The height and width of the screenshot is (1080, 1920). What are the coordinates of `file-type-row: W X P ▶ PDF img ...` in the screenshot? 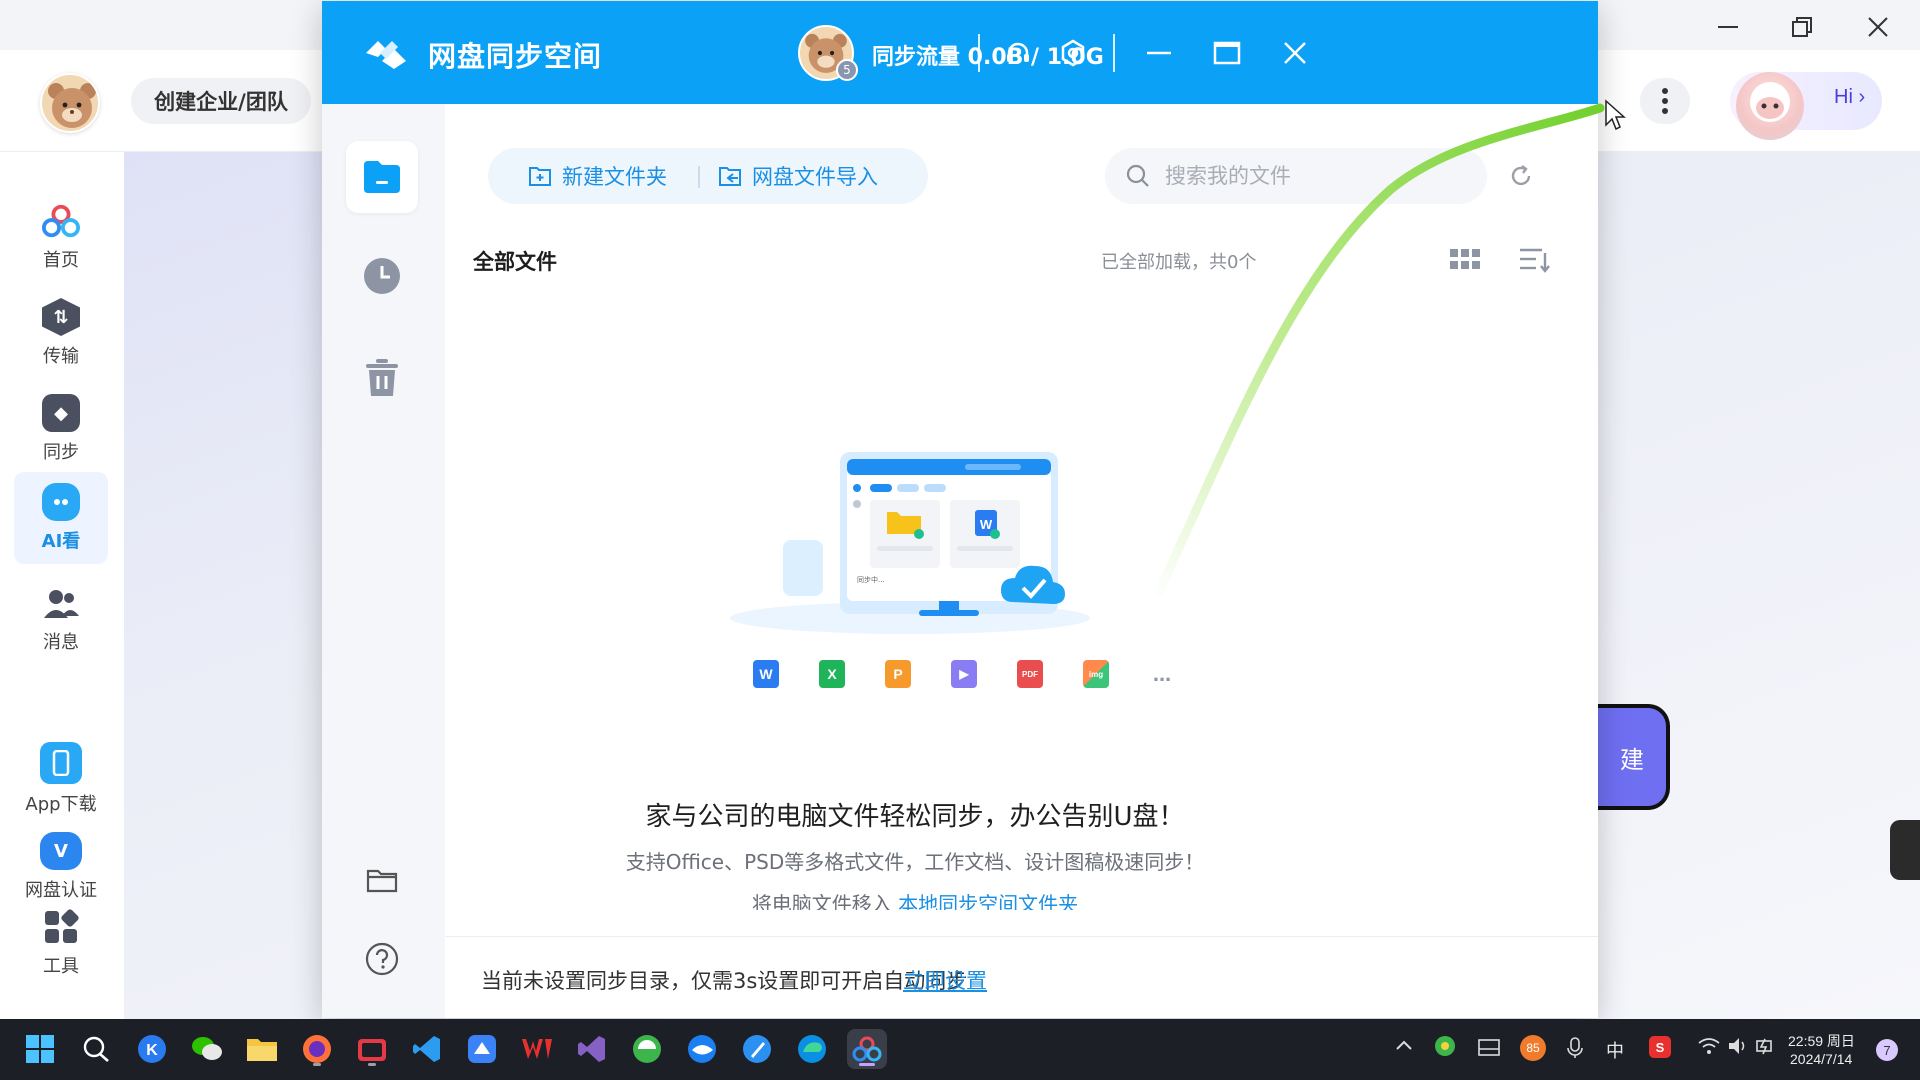 It's located at (962, 675).